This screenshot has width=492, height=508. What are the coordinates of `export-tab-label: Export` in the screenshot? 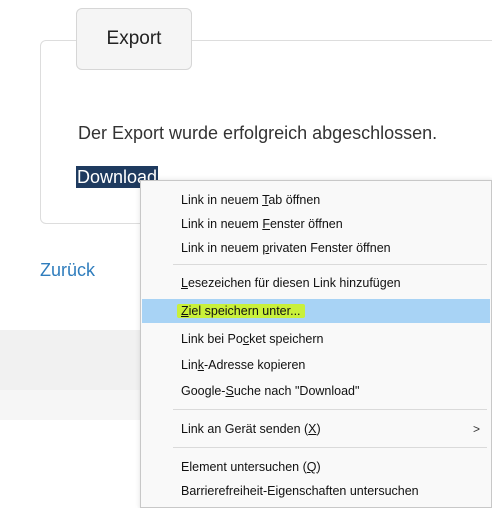 It's located at (134, 38).